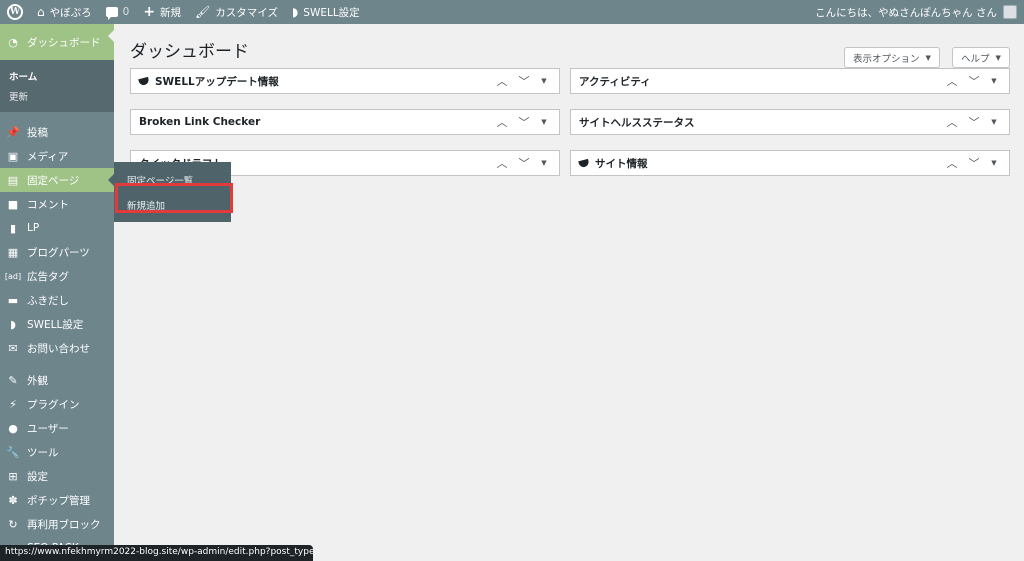  Describe the element at coordinates (37, 380) in the screenshot. I see `menu-appearance-label: 外観` at that location.